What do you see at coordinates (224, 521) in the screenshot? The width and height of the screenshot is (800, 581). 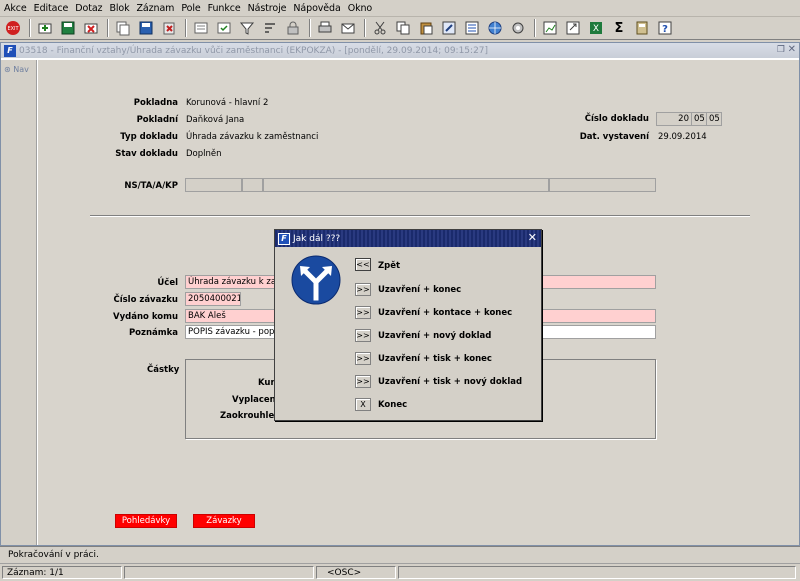 I see `zavazky-button: Závazky` at bounding box center [224, 521].